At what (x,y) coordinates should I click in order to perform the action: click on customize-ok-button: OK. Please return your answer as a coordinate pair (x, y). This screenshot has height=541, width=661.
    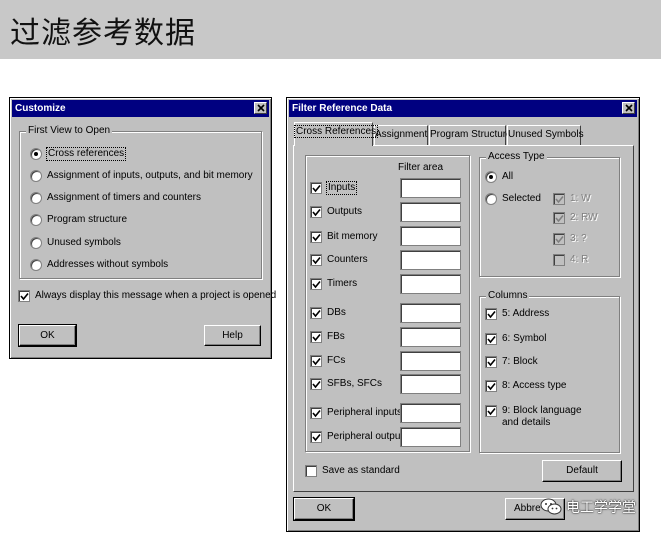
    Looking at the image, I should click on (47, 335).